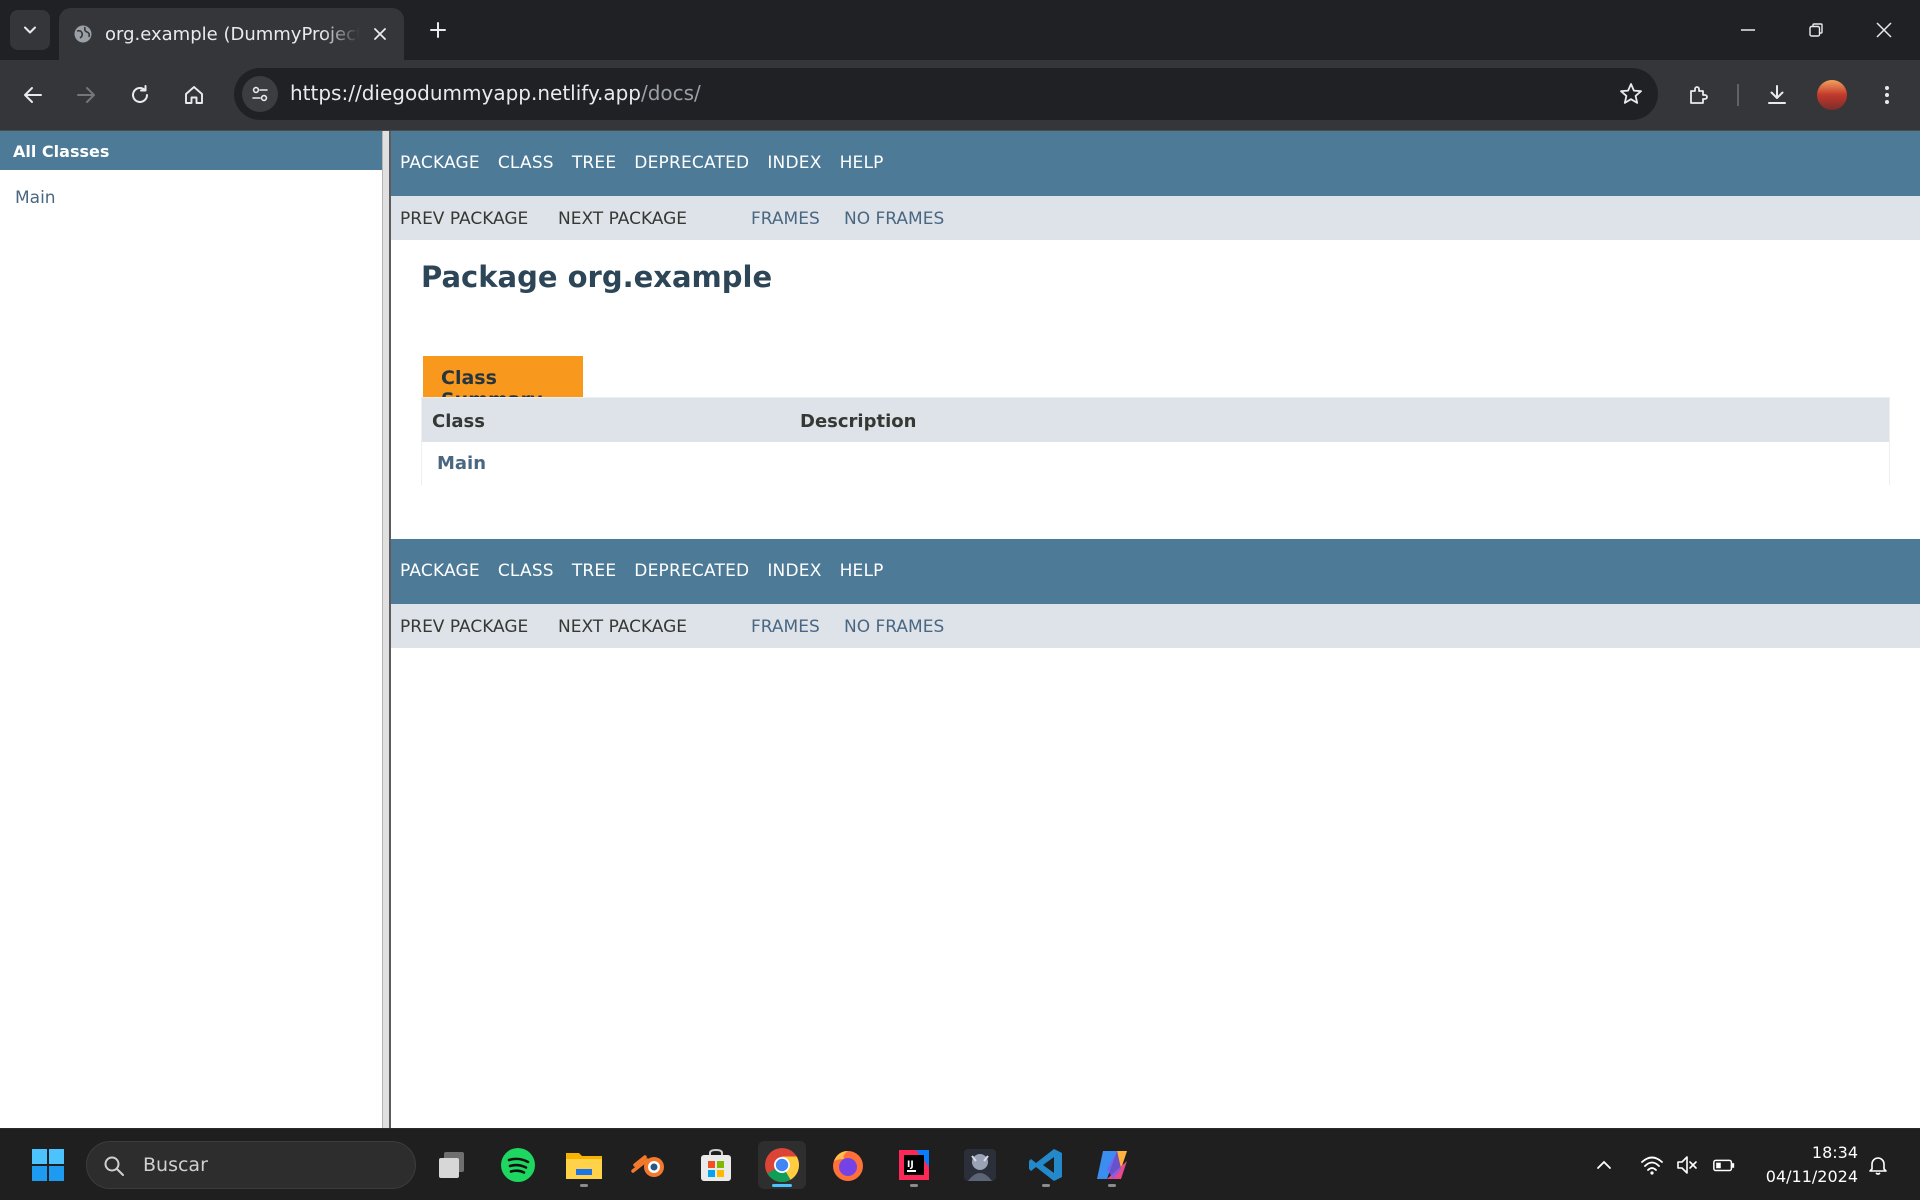  What do you see at coordinates (251, 1165) in the screenshot?
I see `taskbar-search: Buscar` at bounding box center [251, 1165].